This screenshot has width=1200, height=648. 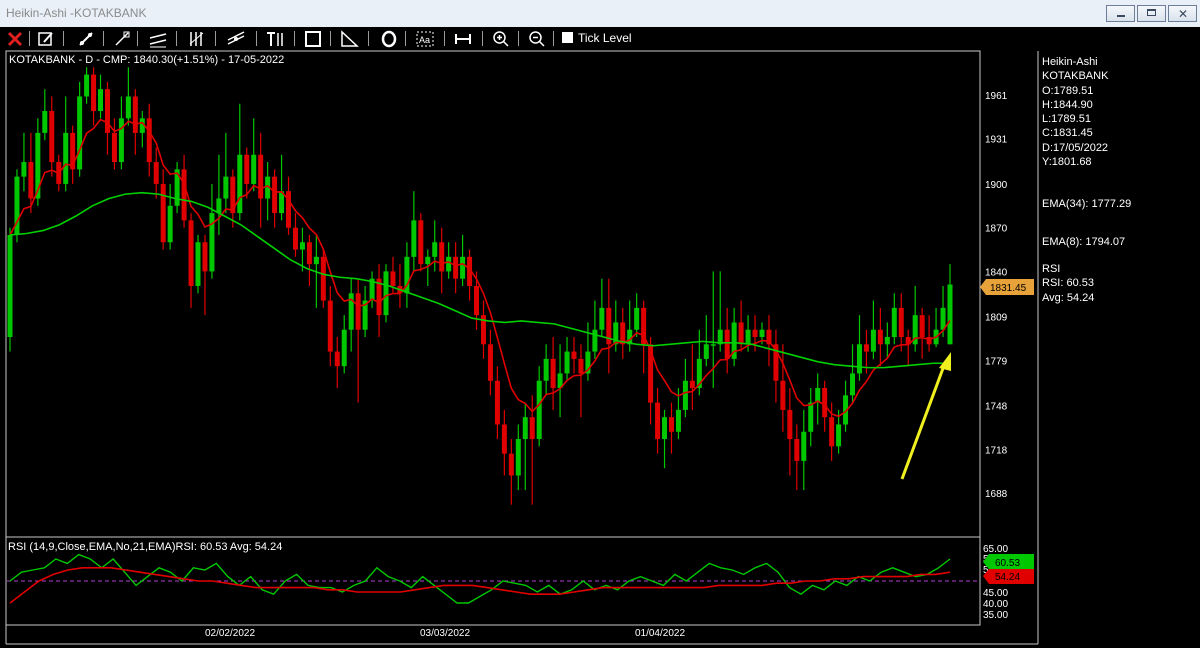 I want to click on price-tick-label: 1870, so click(x=996, y=229).